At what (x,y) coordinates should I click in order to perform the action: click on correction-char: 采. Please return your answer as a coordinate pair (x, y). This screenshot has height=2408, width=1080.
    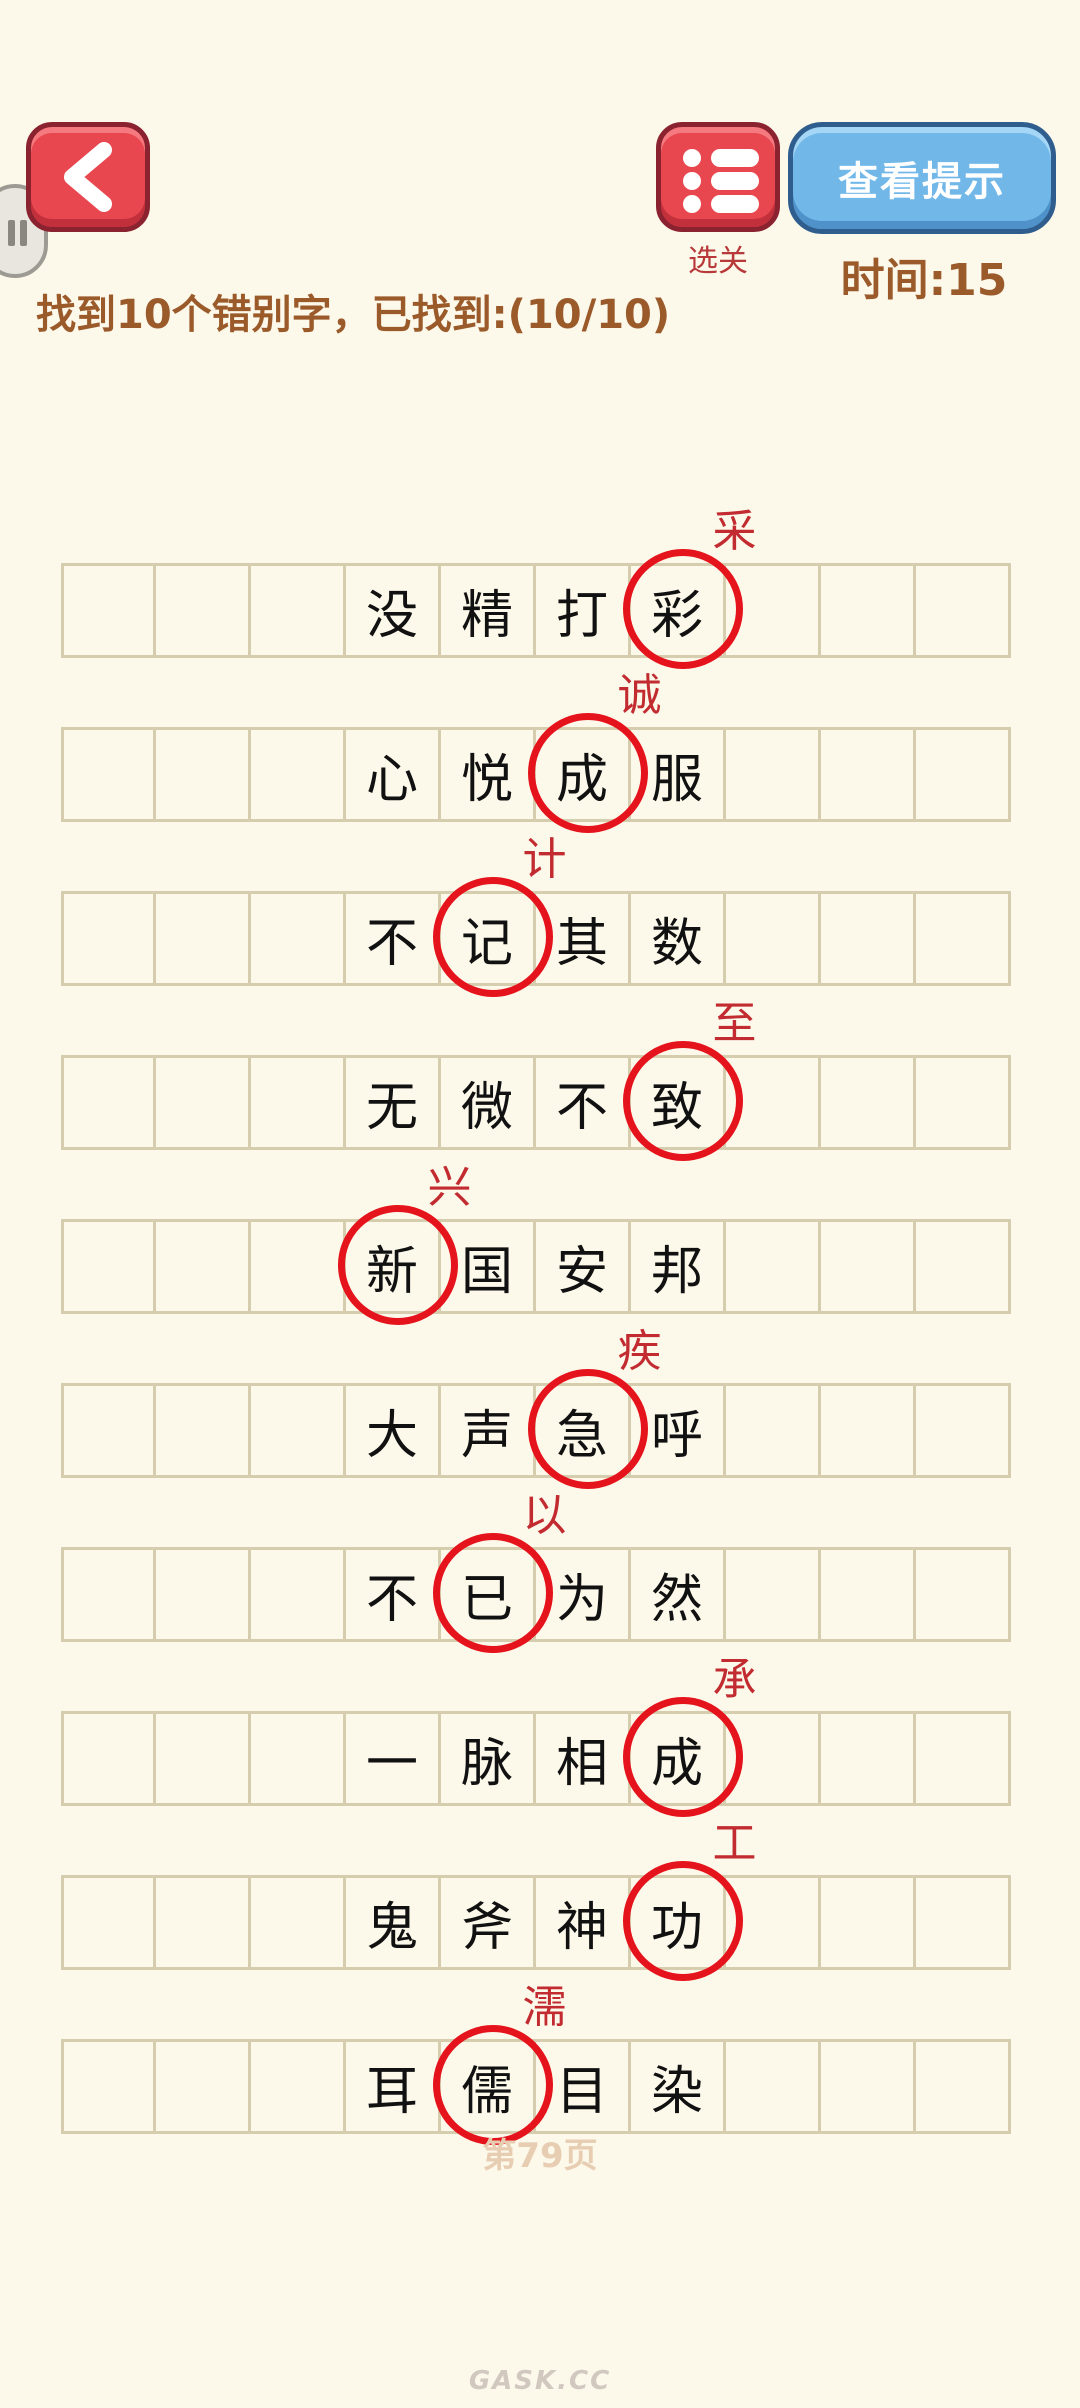
    Looking at the image, I should click on (734, 531).